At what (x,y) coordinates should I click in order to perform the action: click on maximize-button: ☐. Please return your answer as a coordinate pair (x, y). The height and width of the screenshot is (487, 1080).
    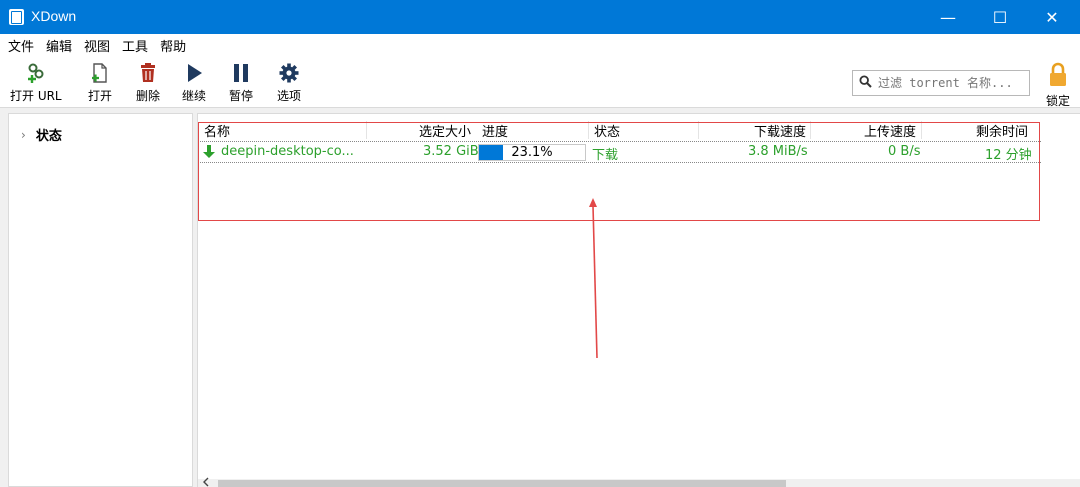
    Looking at the image, I should click on (1000, 17).